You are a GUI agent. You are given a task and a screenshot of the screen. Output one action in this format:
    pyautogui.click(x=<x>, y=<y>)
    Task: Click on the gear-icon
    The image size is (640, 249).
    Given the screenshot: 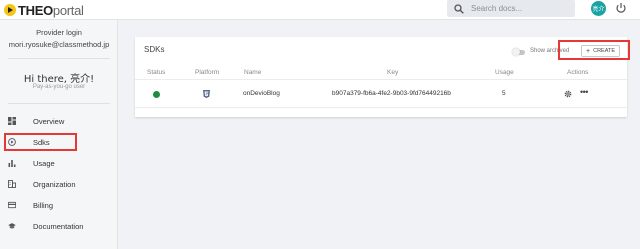 What is the action you would take?
    pyautogui.click(x=568, y=94)
    